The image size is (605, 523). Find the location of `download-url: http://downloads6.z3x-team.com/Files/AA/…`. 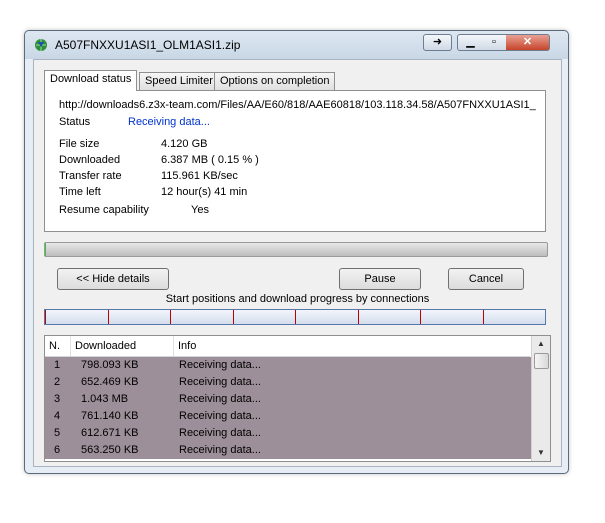

download-url: http://downloads6.z3x-team.com/Files/AA/… is located at coordinates (297, 105).